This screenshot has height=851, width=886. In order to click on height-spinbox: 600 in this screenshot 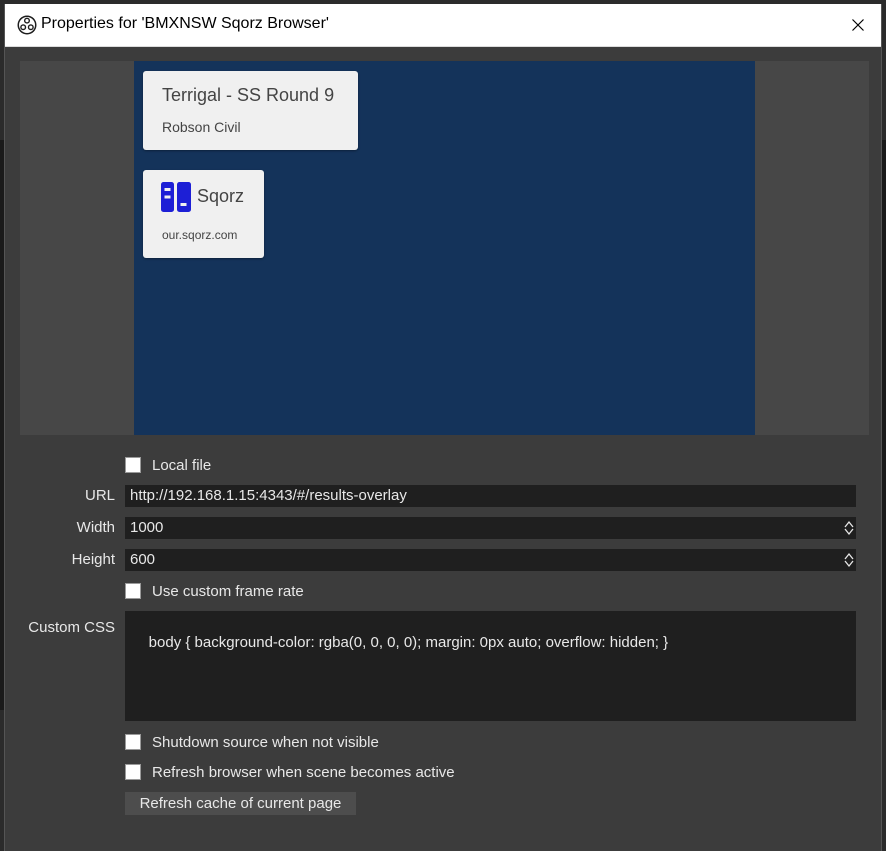, I will do `click(490, 560)`.